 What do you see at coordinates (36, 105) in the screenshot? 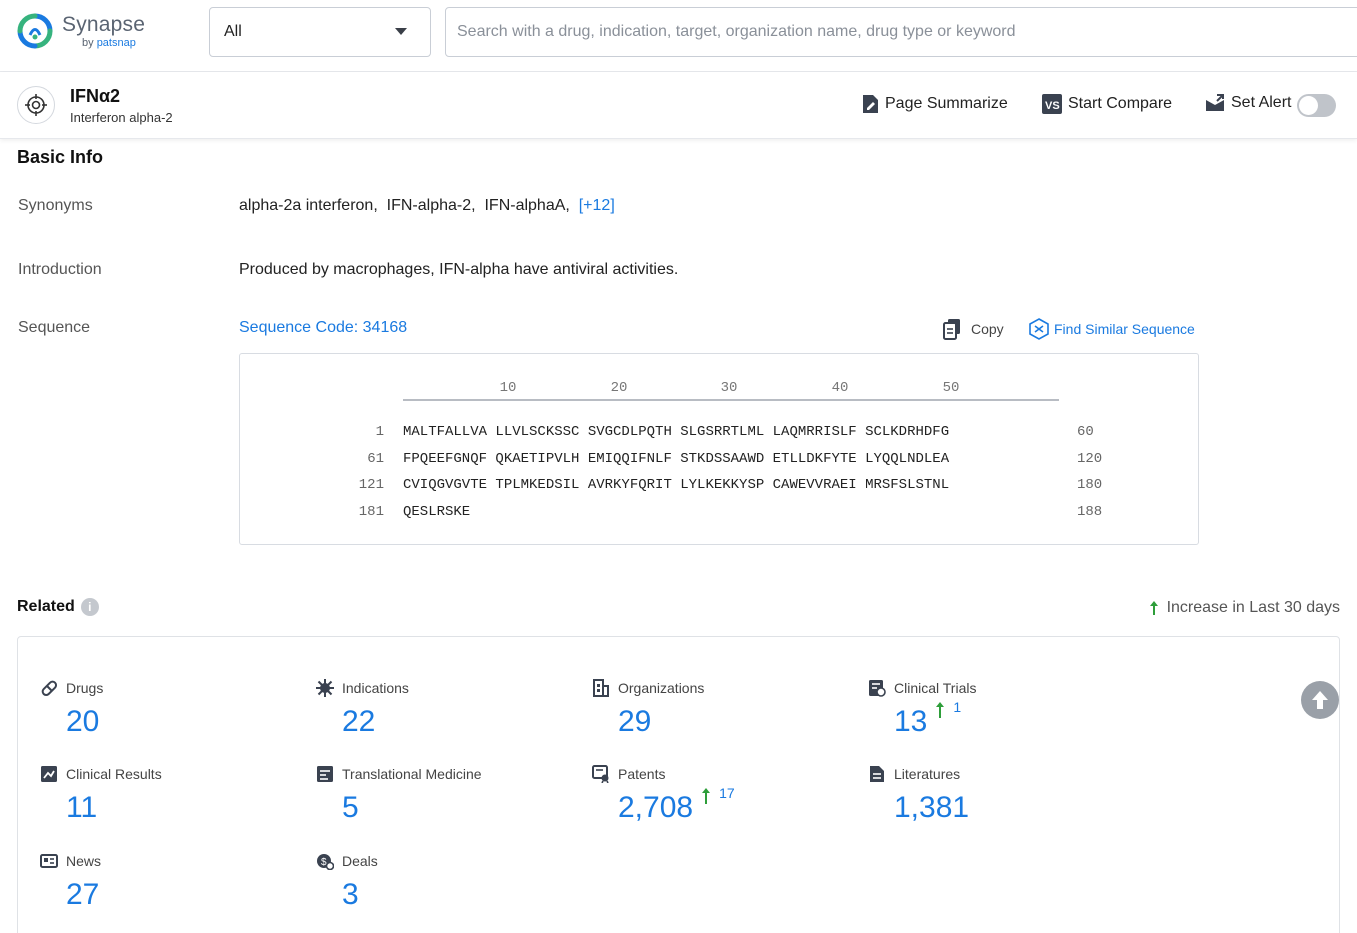
I see `target-icon` at bounding box center [36, 105].